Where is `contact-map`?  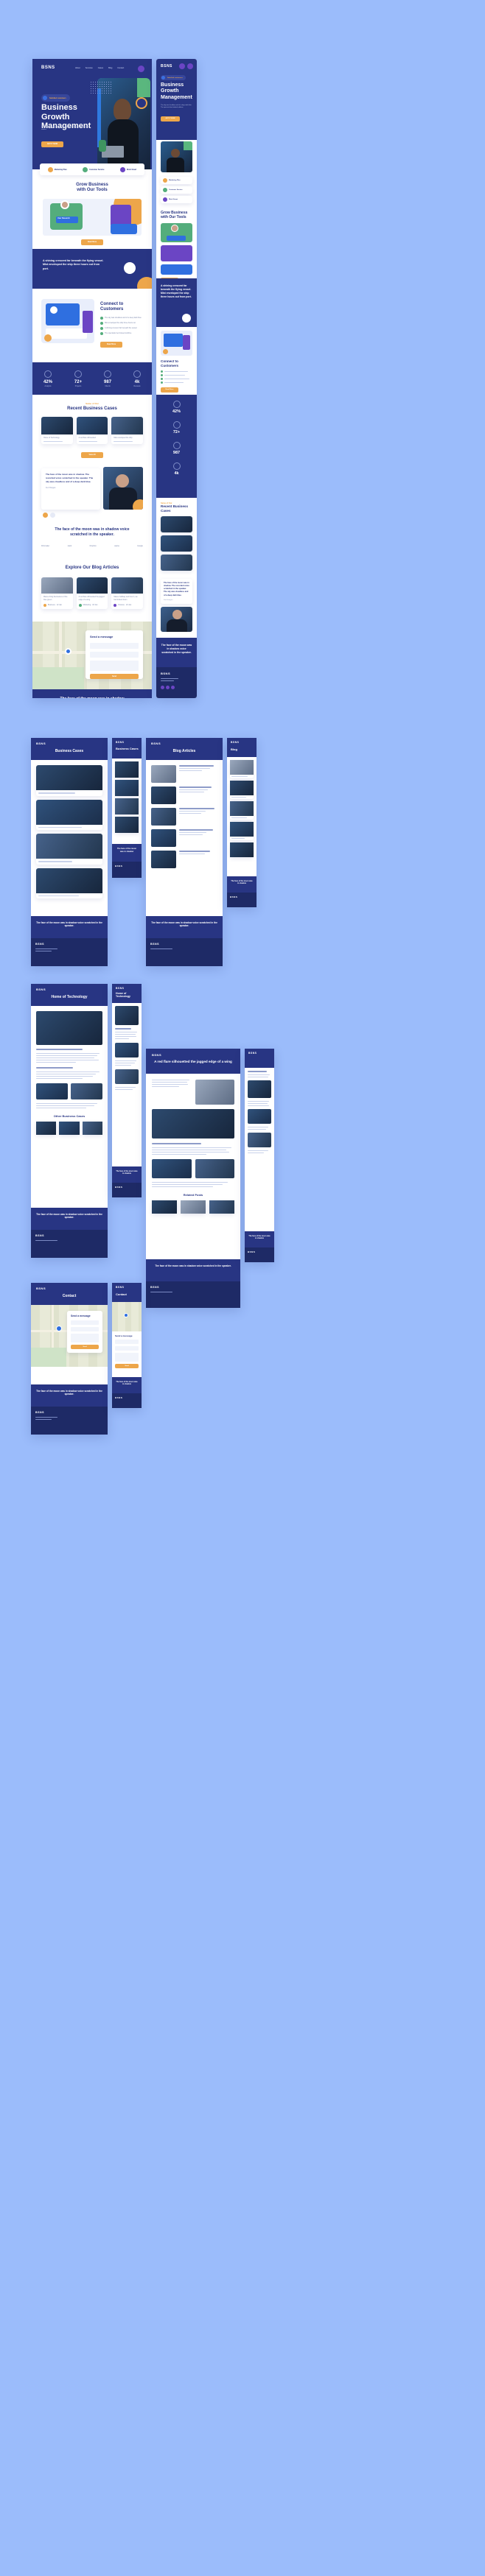
contact-map is located at coordinates (127, 1316).